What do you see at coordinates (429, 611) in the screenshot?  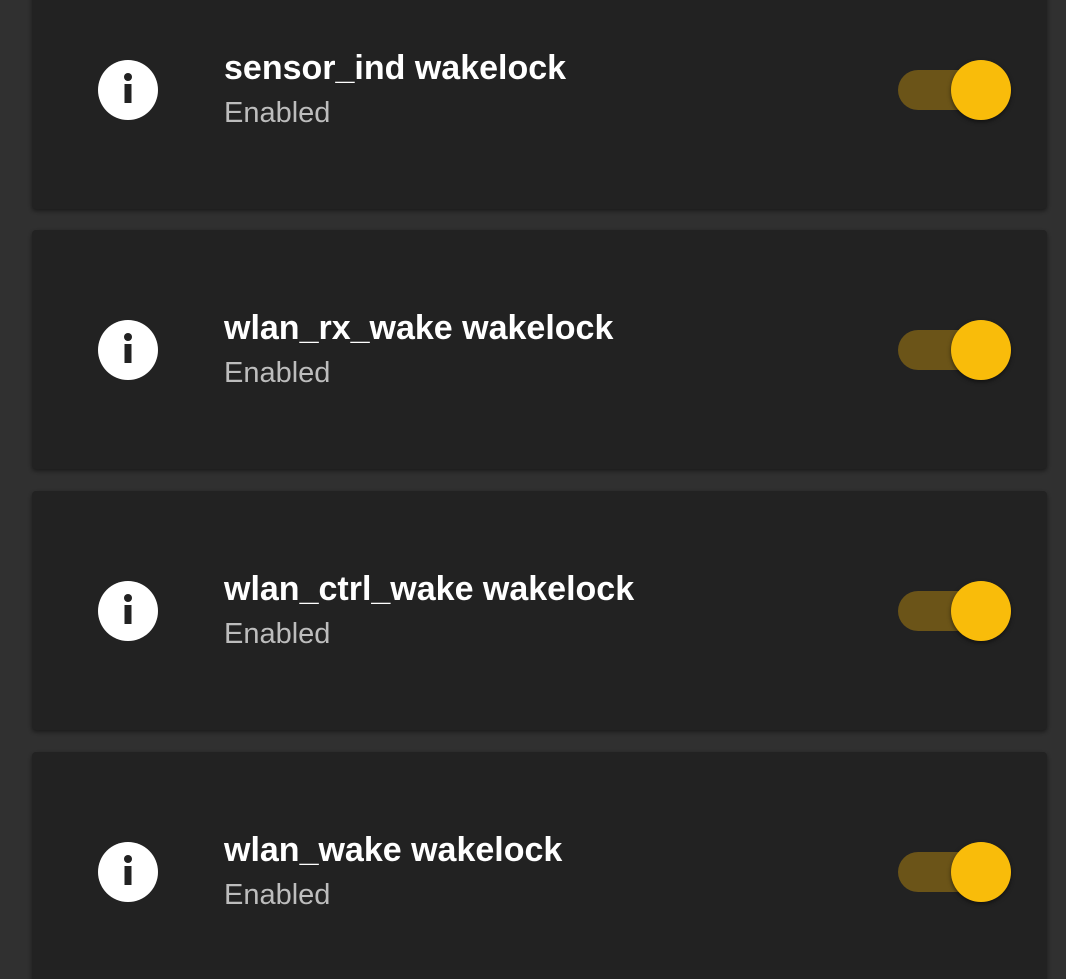 I see `wakelock-text: wlan_ctrl_wake wakelock Enabled` at bounding box center [429, 611].